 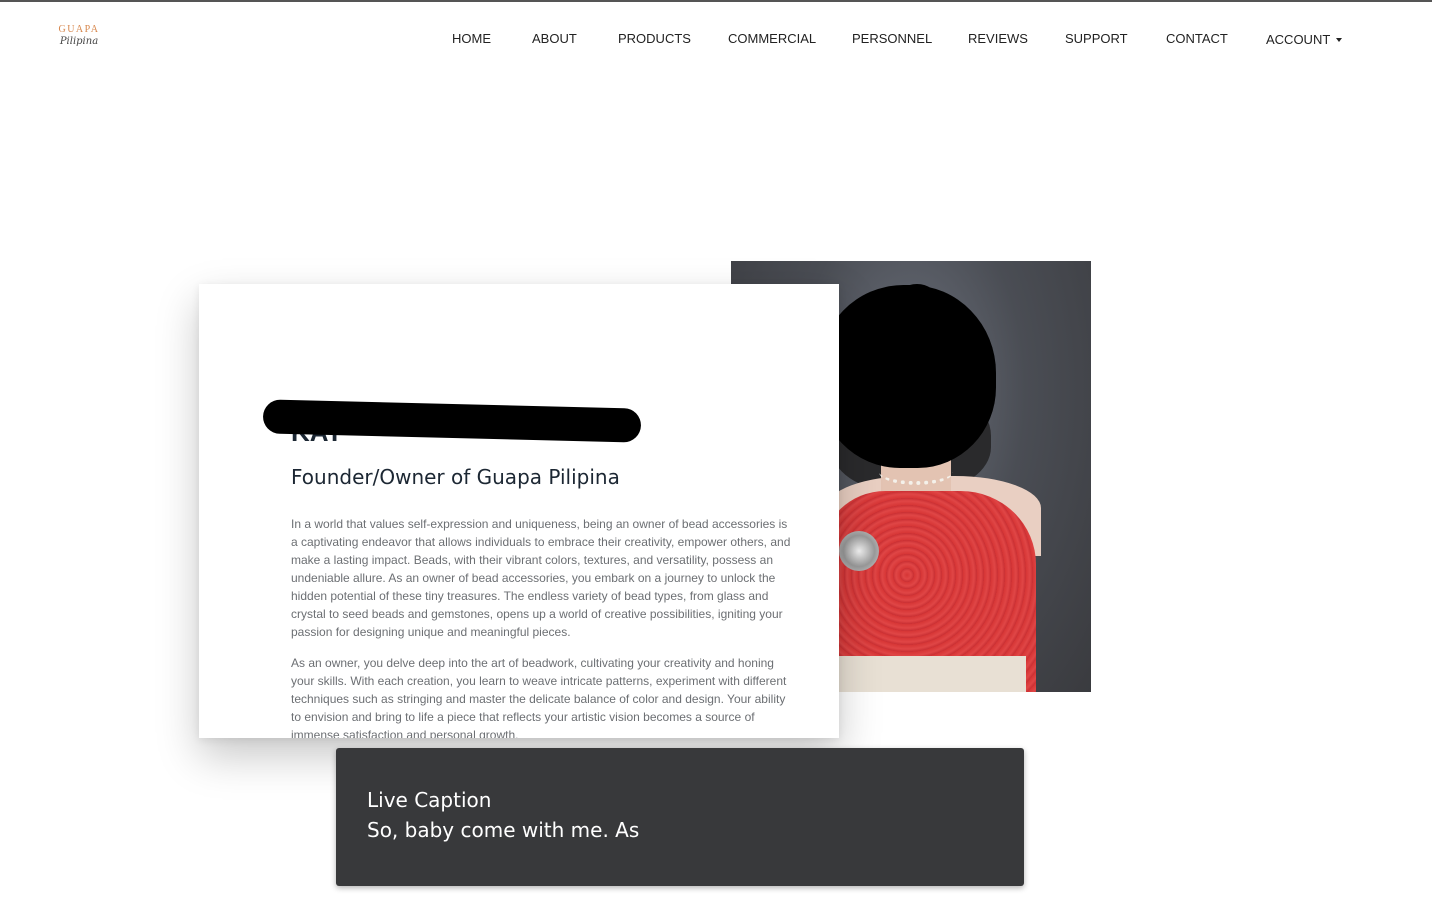 I want to click on founder-role: Founder/Owner of Guapa Pilipina, so click(x=455, y=477).